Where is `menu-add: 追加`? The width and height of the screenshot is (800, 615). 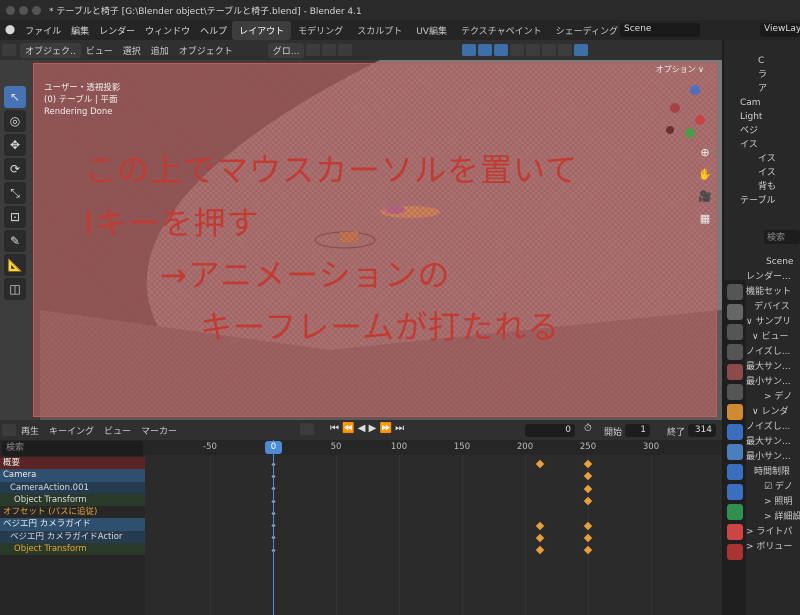
menu-add: 追加 is located at coordinates (160, 50).